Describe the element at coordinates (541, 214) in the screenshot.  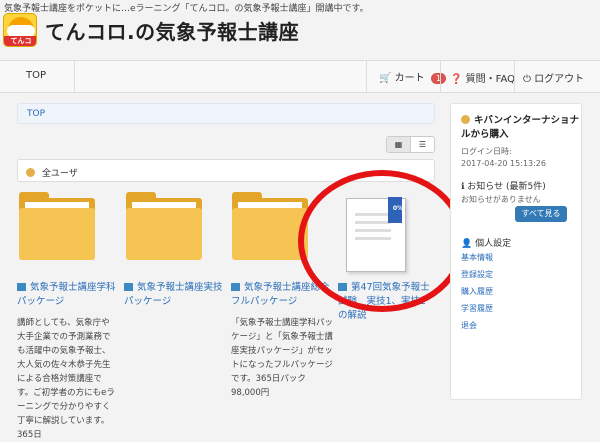
I see `view-all-button: すべて見る` at that location.